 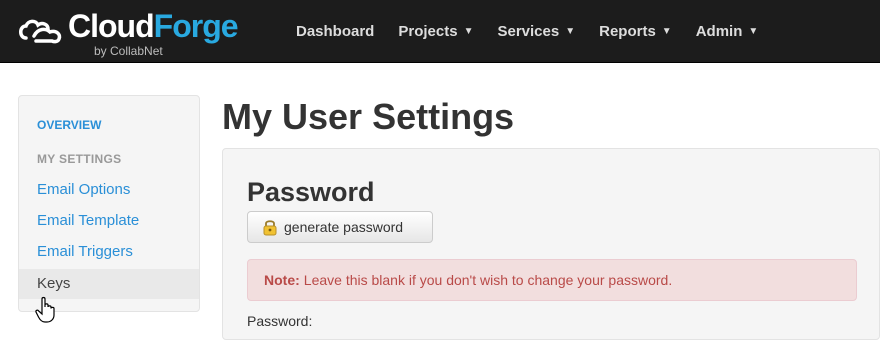 I want to click on nav-services: Services ▼, so click(x=536, y=31).